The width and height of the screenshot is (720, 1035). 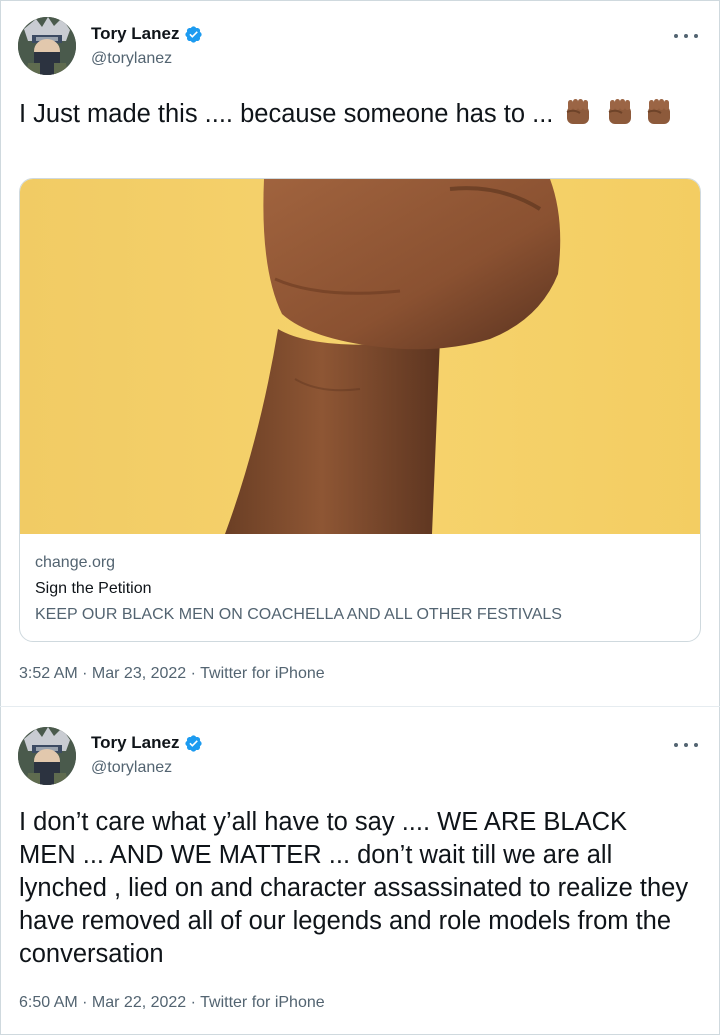 What do you see at coordinates (93, 588) in the screenshot?
I see `card-title: Sign the Petition` at bounding box center [93, 588].